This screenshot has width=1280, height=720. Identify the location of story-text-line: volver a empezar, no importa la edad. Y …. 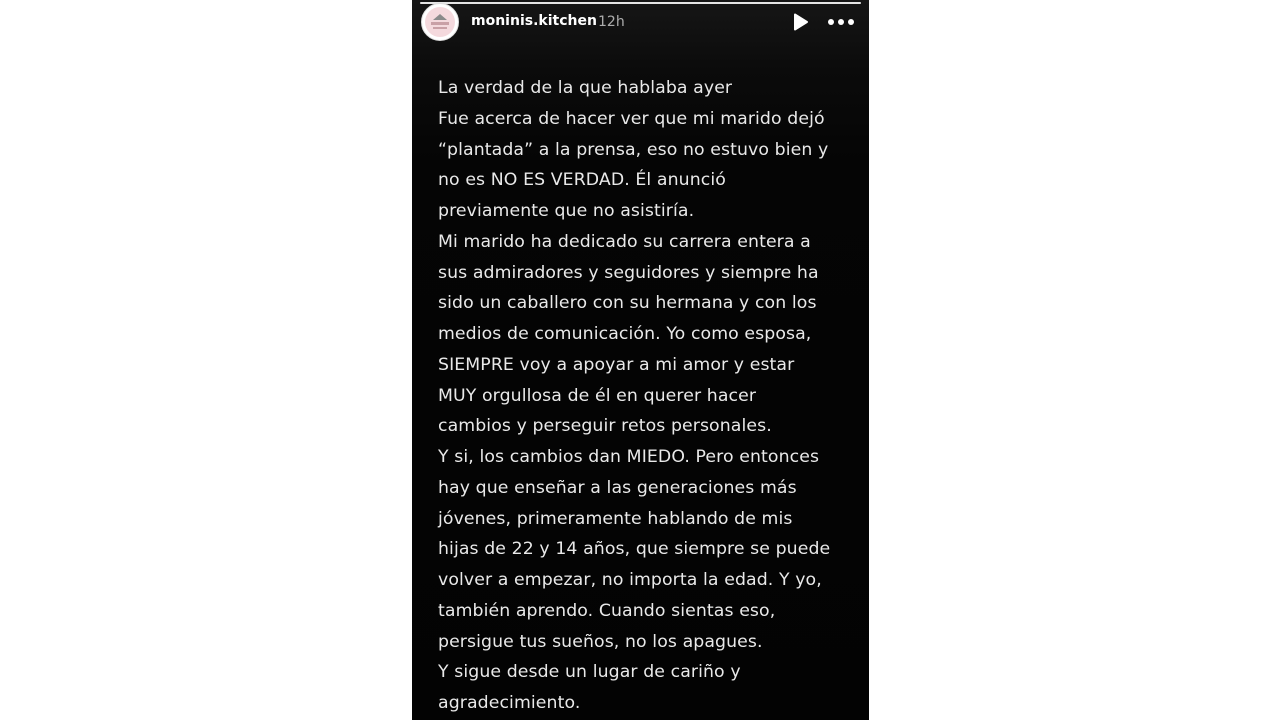
(630, 580).